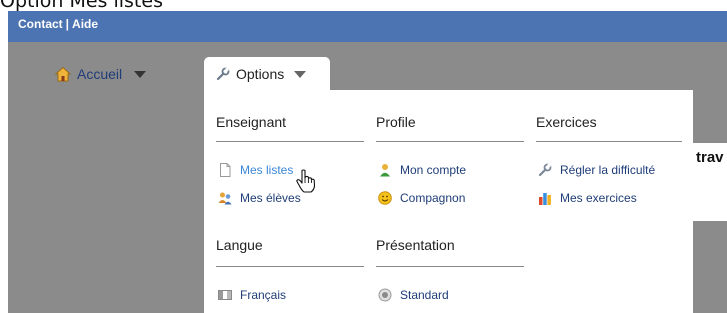 The image size is (727, 313). What do you see at coordinates (267, 170) in the screenshot?
I see `menu-item-label: Mes listes` at bounding box center [267, 170].